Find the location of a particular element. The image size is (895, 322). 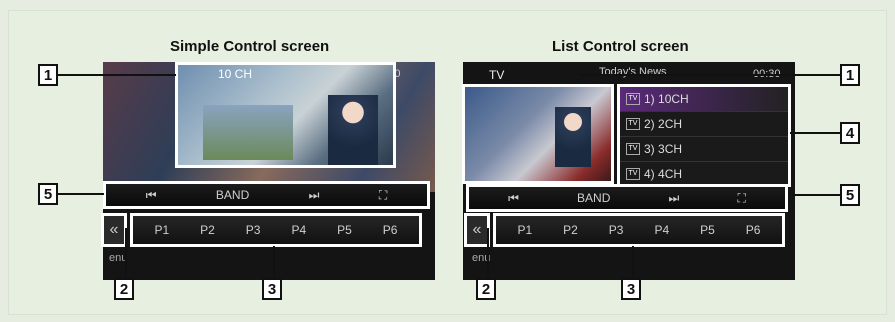

list-control-bar: ⏮ BAND ⏭ ⛶ is located at coordinates (627, 198).